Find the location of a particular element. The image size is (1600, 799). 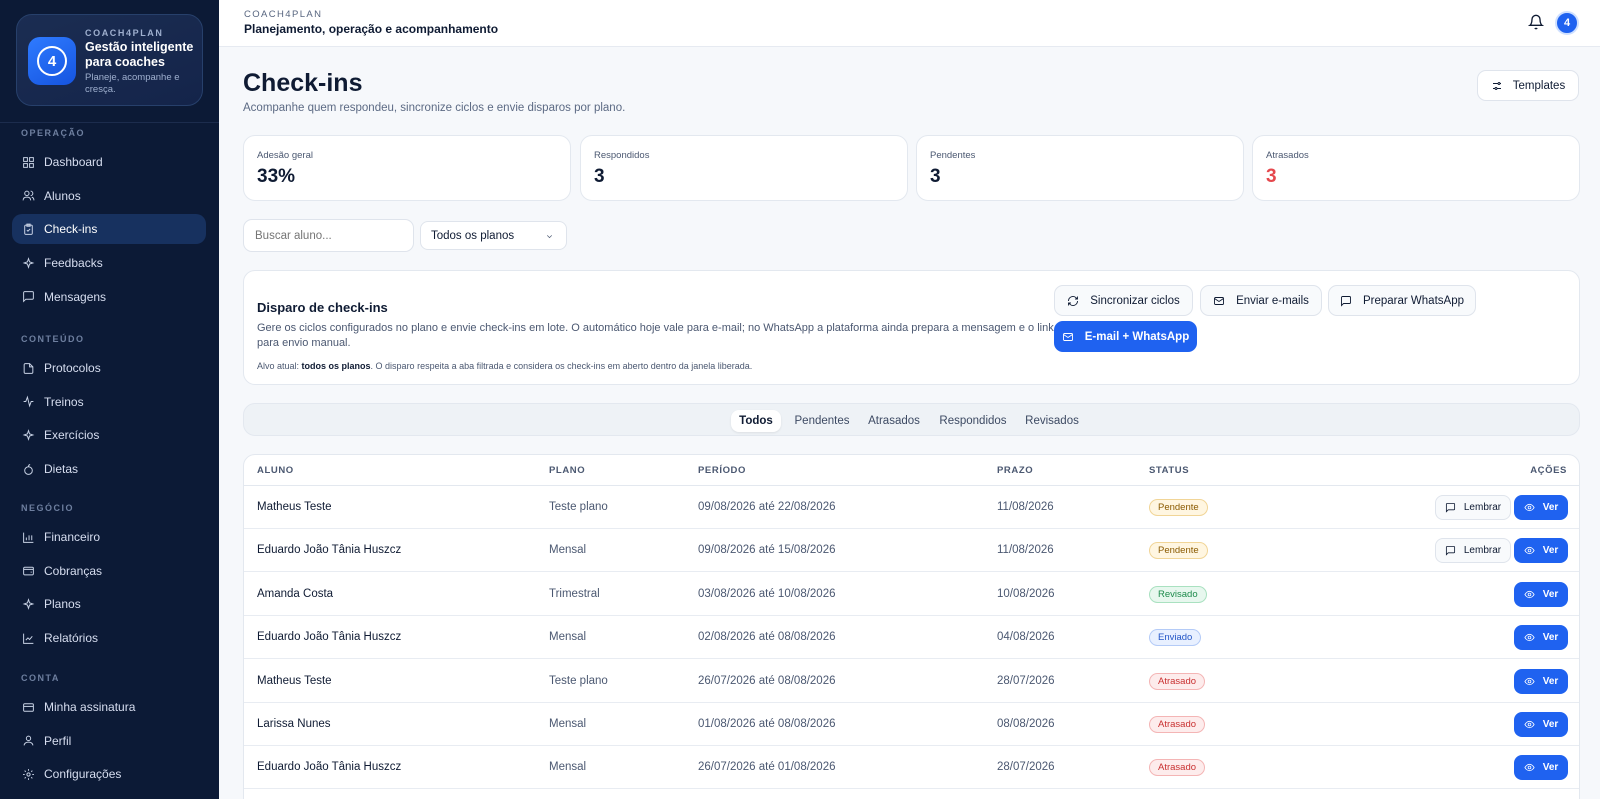

table-header: ALUNO PLANO PERÍODO PRAZO STATUS AÇÕES is located at coordinates (911, 470).